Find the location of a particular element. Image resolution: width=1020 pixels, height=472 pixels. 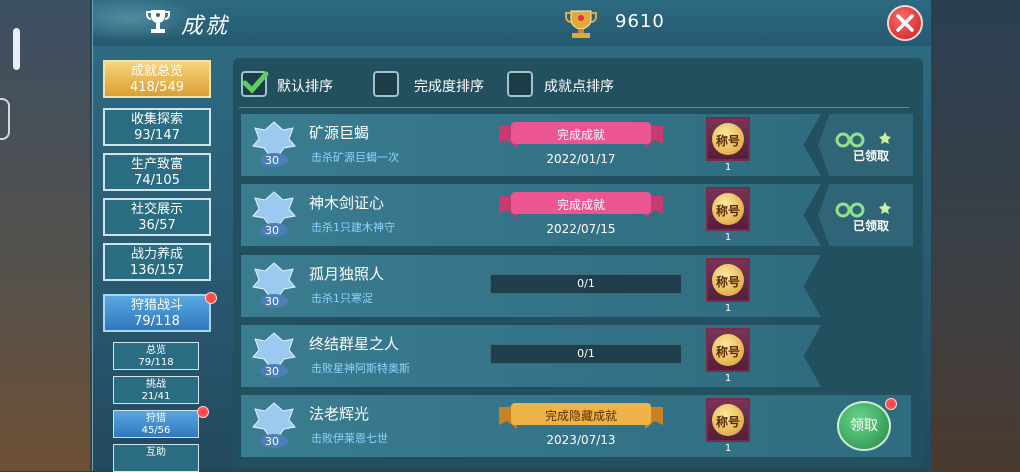

subcategory-count: 21/41 is located at coordinates (156, 396).